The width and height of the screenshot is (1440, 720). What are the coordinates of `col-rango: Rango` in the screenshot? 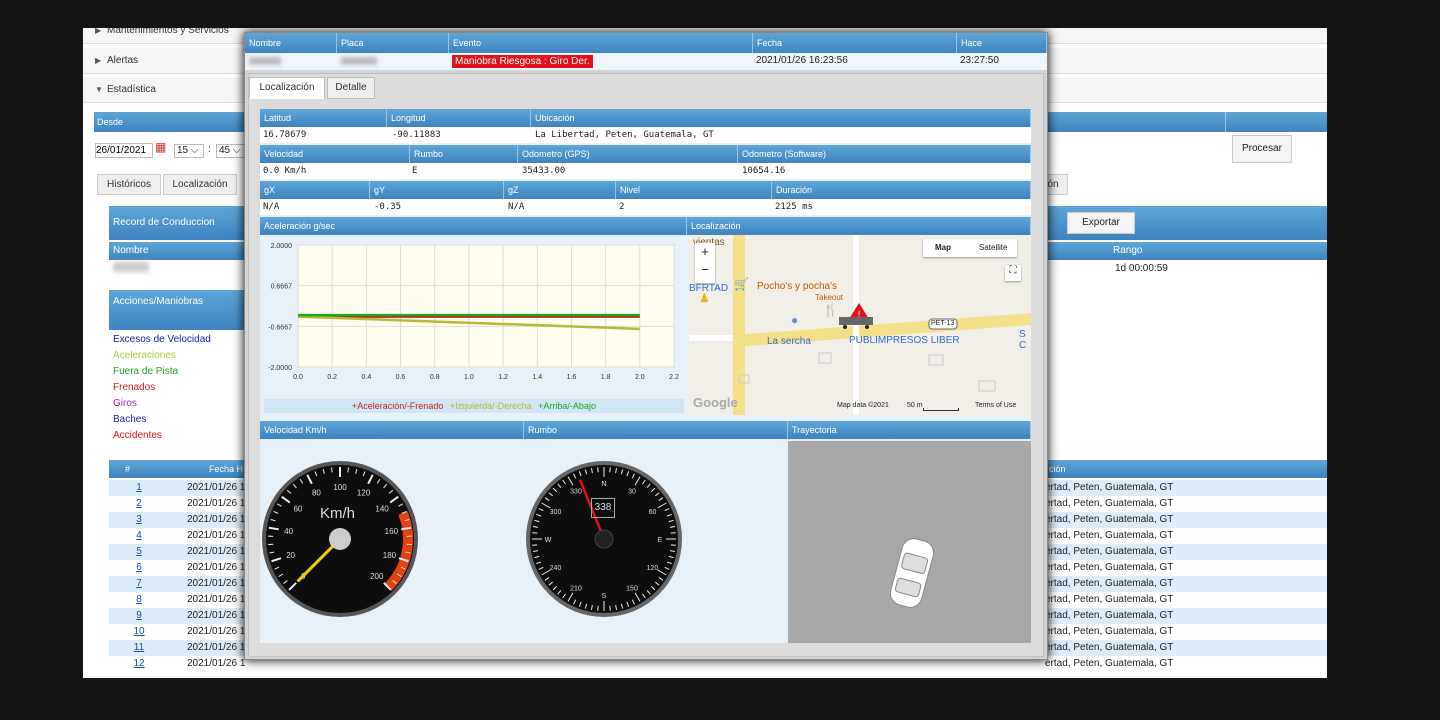 It's located at (1128, 250).